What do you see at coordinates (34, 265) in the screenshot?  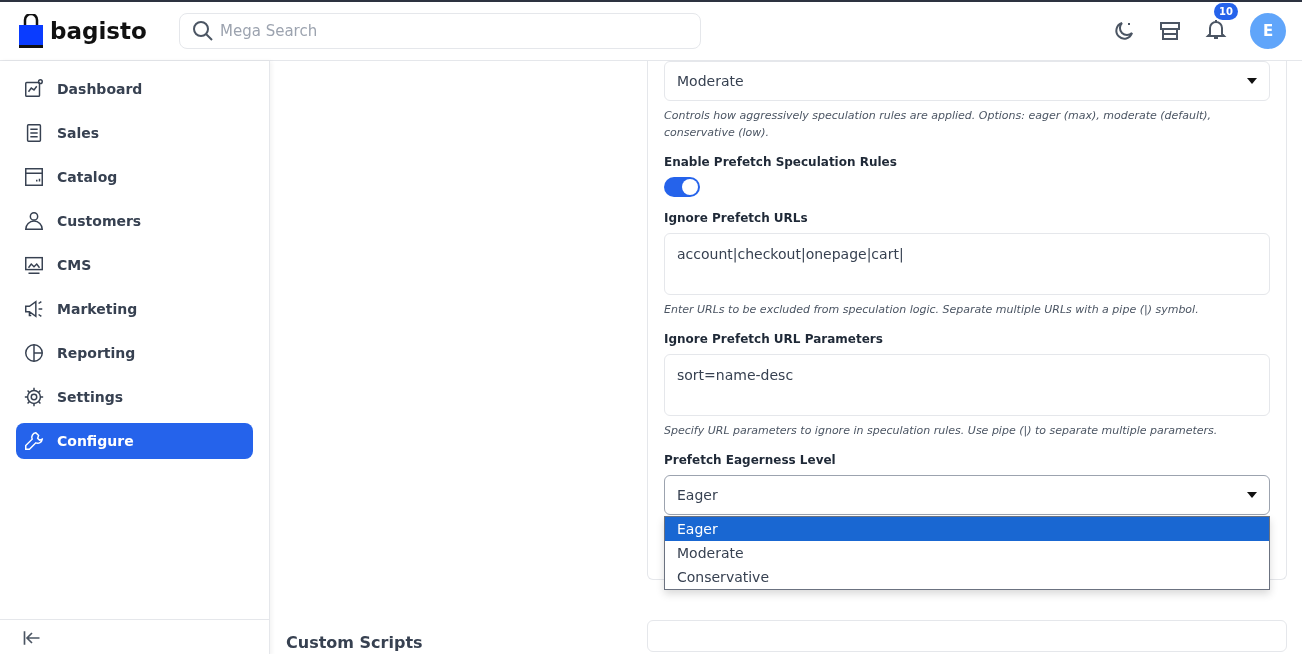 I see `monitor-icon` at bounding box center [34, 265].